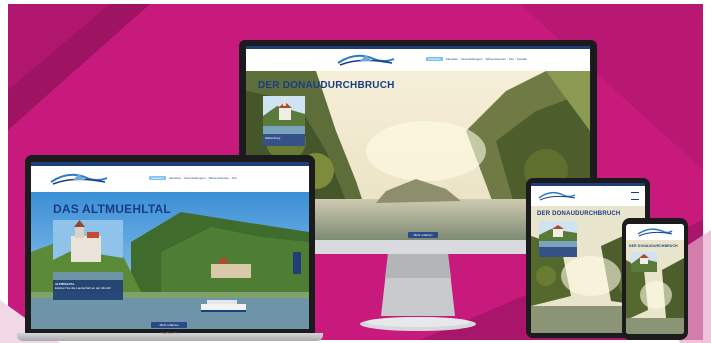 Image resolution: width=711 pixels, height=343 pixels. I want to click on phone-nav, so click(655, 232).